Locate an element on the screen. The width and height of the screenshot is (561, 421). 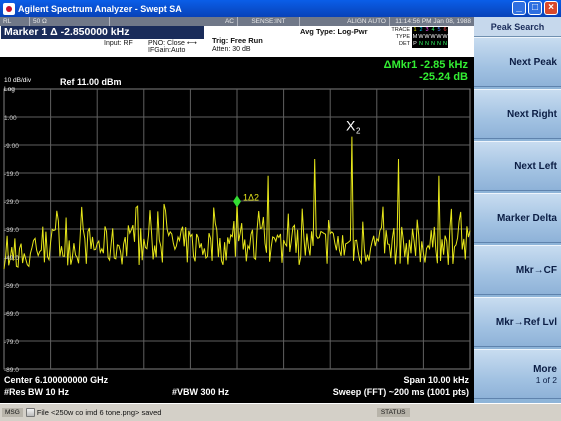
y-tick-label: -69.0 is located at coordinates (11, 314).